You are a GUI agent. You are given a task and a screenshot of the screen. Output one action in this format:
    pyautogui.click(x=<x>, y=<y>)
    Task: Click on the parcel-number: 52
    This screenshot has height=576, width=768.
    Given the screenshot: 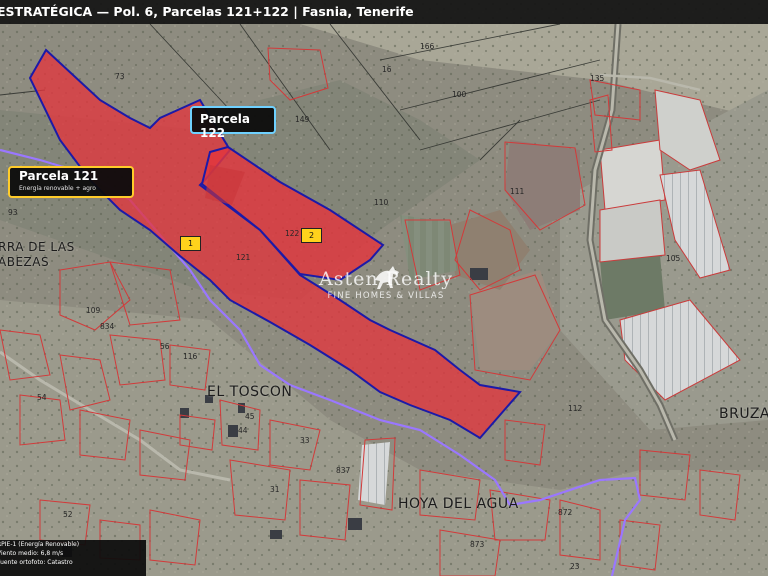 What is the action you would take?
    pyautogui.click(x=68, y=514)
    